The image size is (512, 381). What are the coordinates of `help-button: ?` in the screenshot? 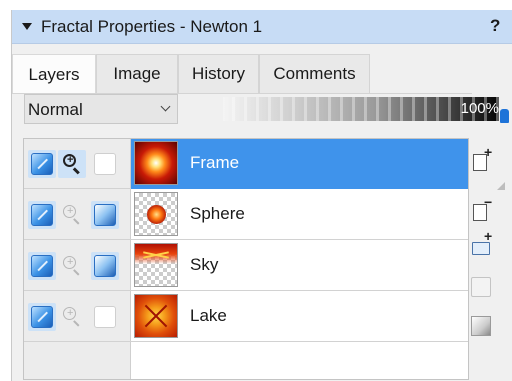 It's located at (495, 26).